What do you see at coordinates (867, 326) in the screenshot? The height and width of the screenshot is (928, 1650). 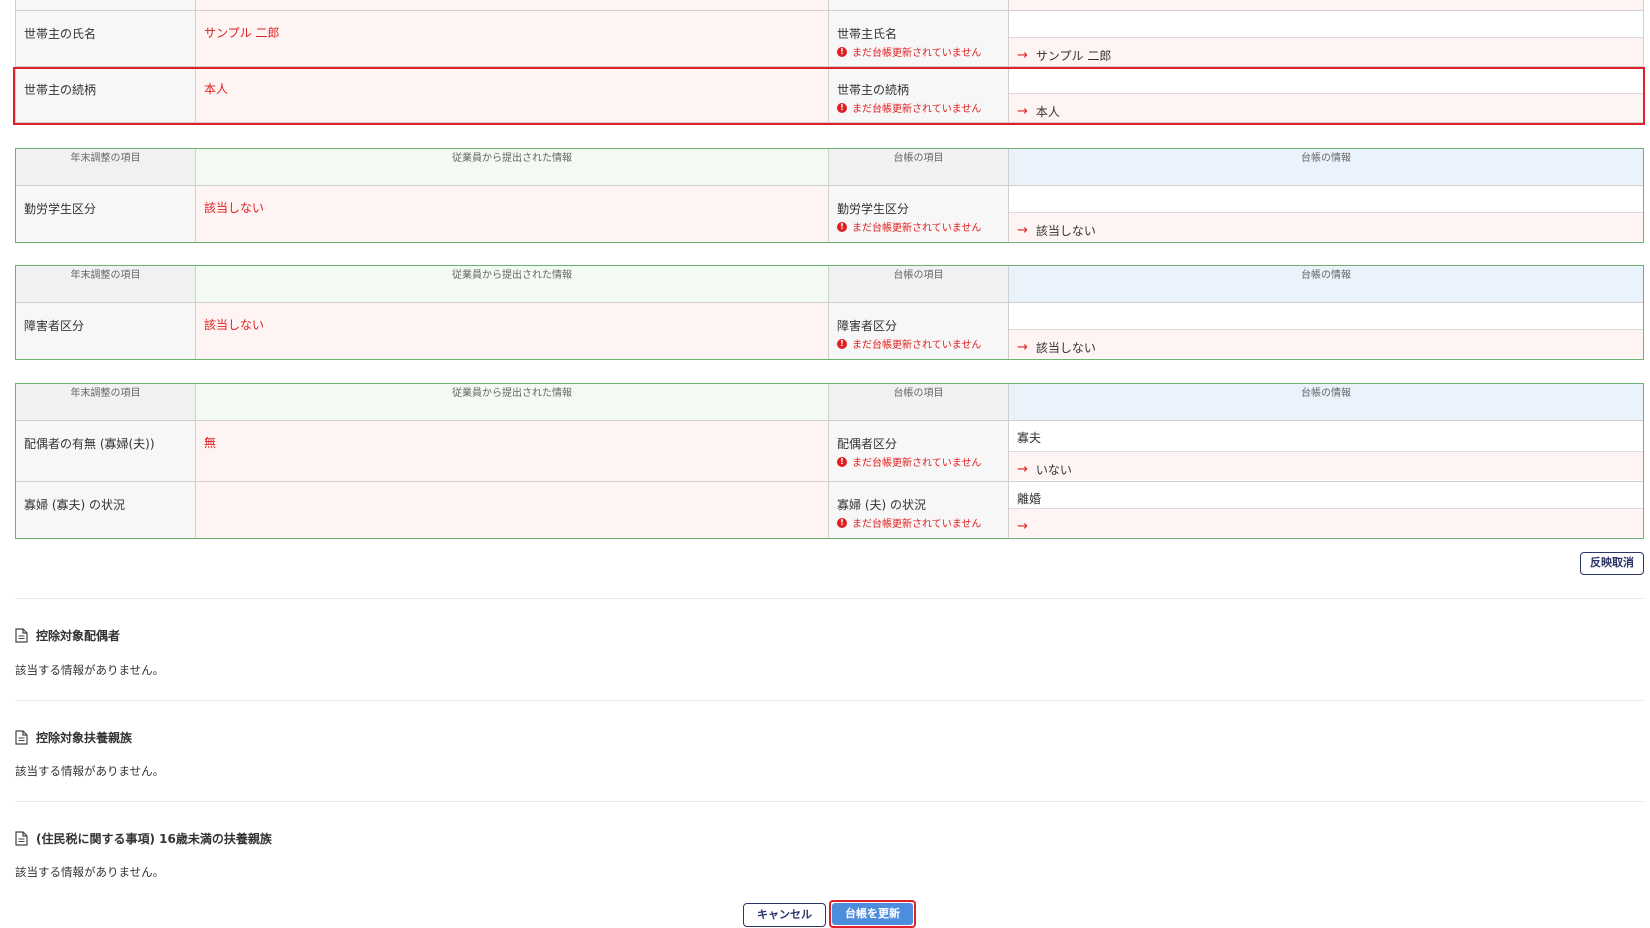 I see `ledger-label: 障害者区分` at bounding box center [867, 326].